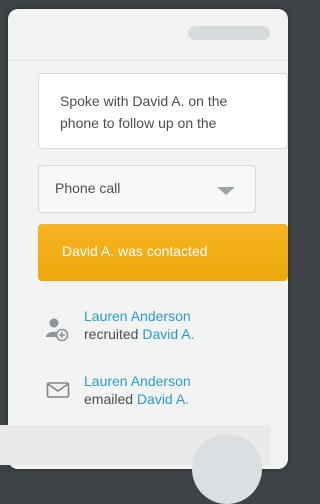  I want to click on contacted-label: David A. was contacted, so click(135, 251).